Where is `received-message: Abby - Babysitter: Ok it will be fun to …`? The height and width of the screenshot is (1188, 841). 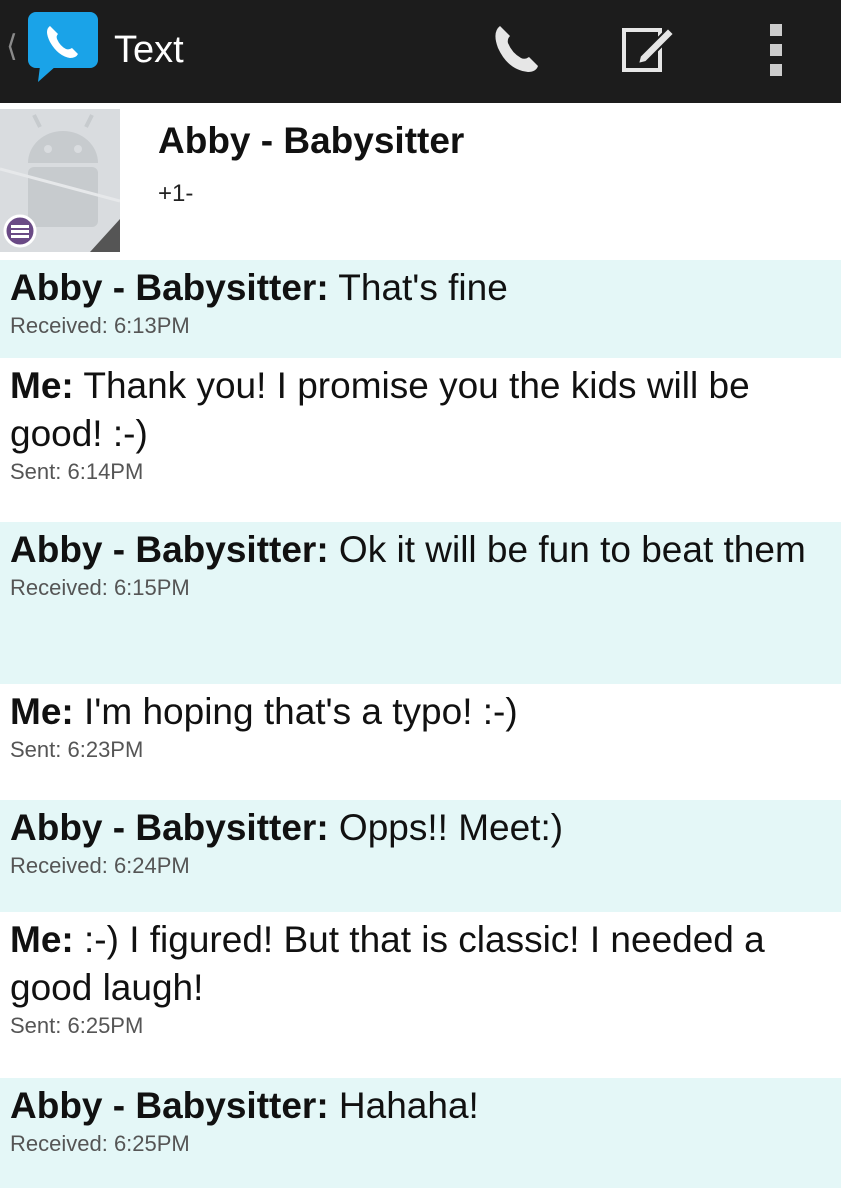
received-message: Abby - Babysitter: Ok it will be fun to … is located at coordinates (420, 603).